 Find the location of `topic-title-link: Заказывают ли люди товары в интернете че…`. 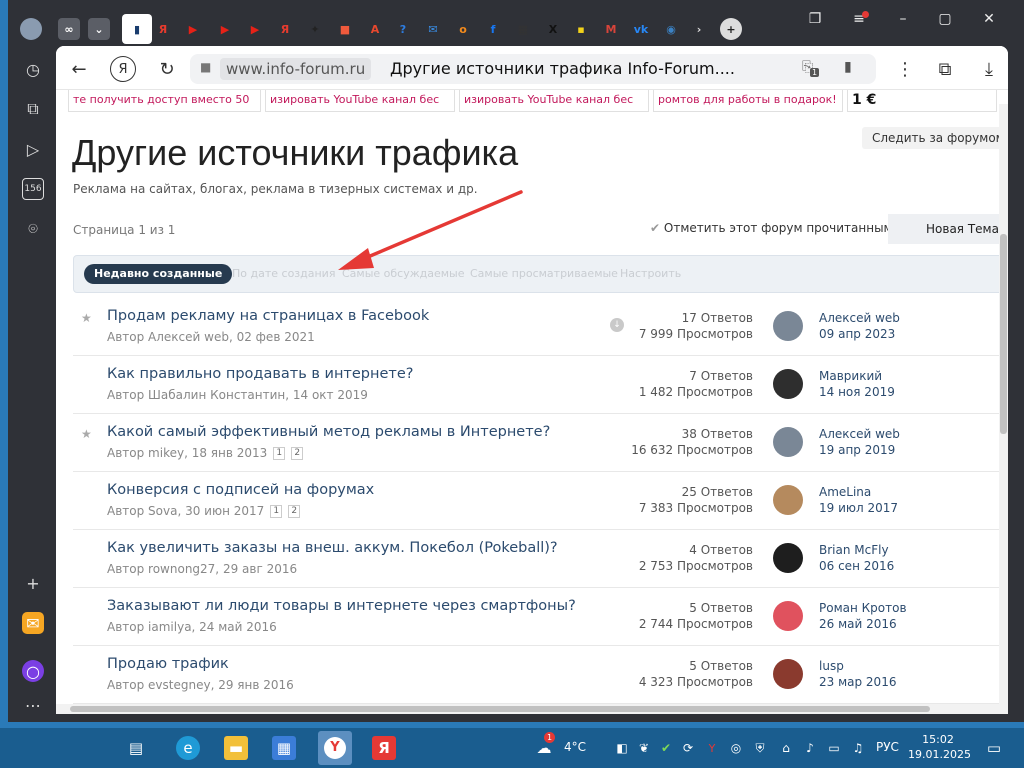

topic-title-link: Заказывают ли люди товары в интернете че… is located at coordinates (341, 606).